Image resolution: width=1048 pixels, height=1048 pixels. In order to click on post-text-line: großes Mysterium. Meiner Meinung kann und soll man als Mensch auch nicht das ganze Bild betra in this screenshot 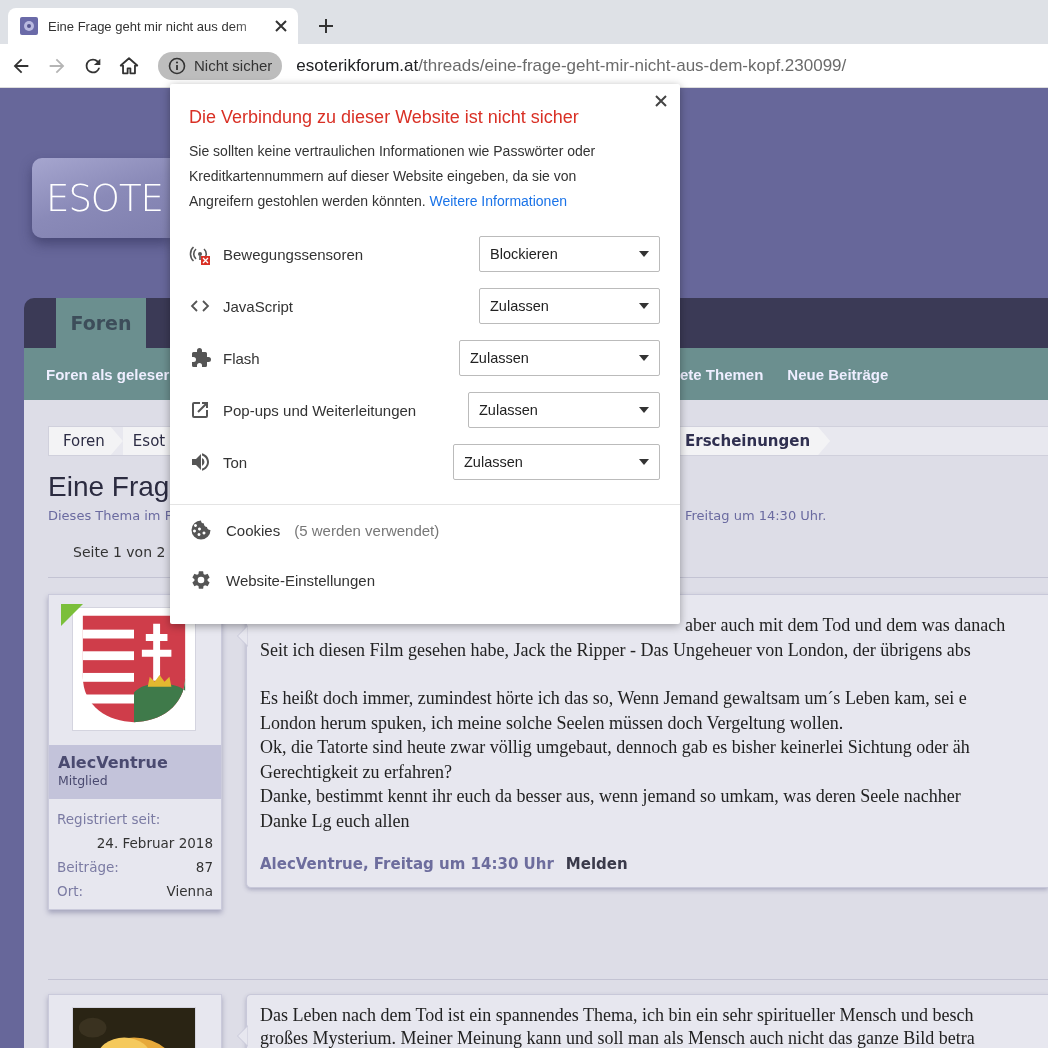, I will do `click(617, 1038)`.